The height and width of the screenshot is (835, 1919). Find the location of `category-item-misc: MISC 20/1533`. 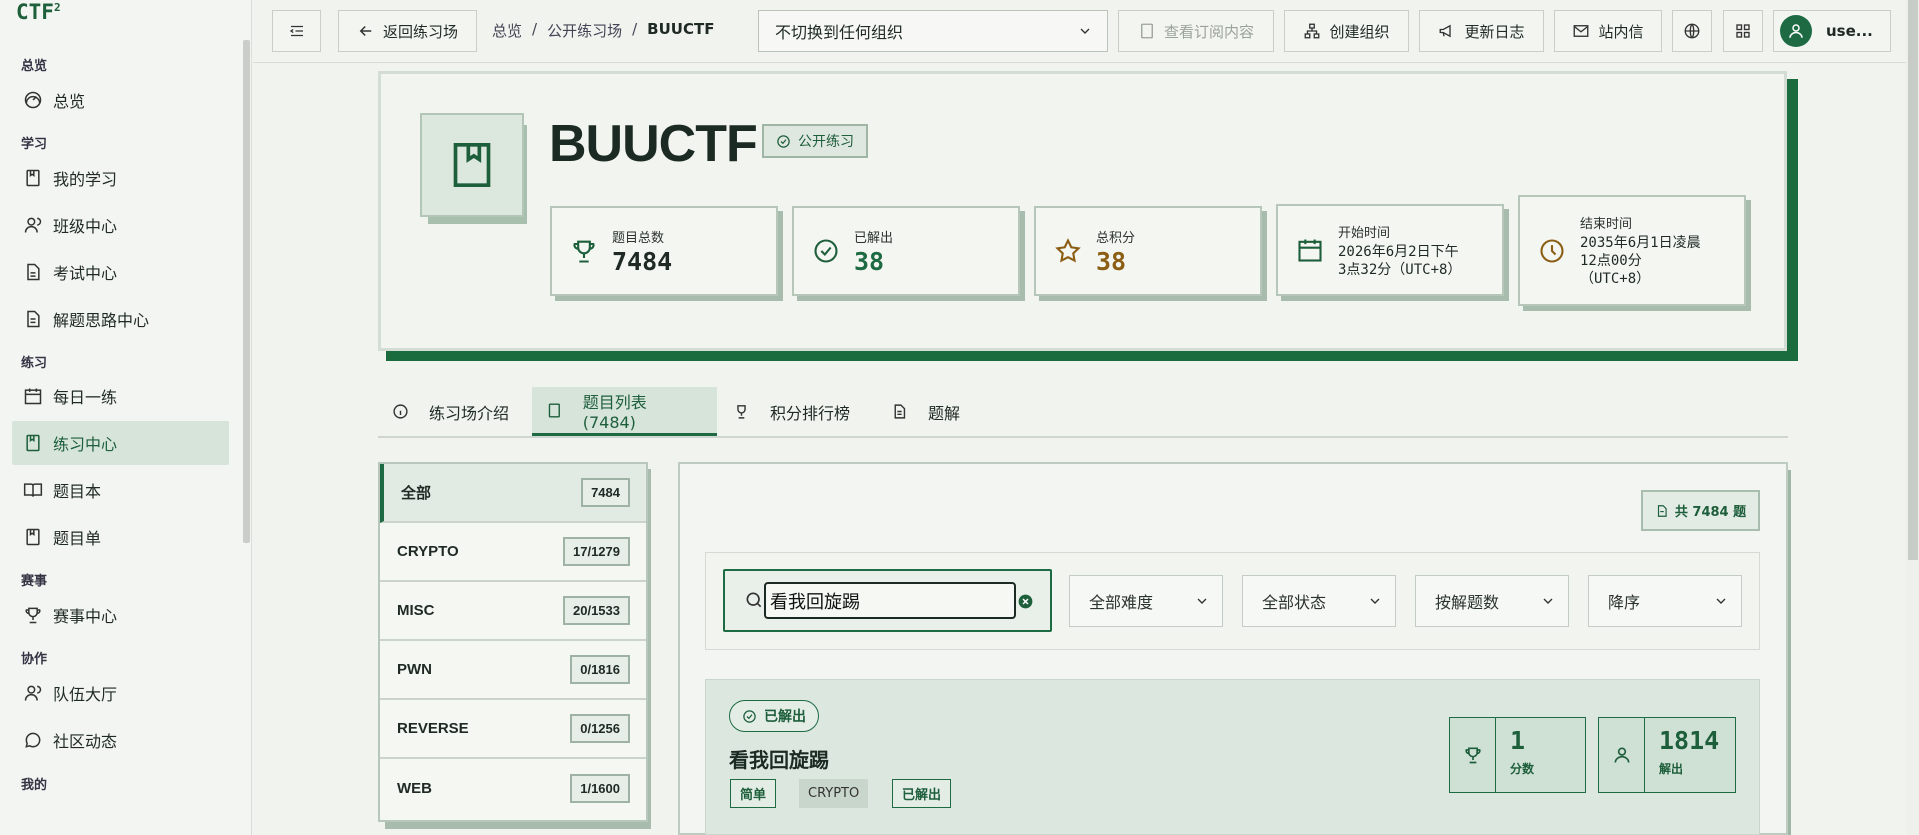

category-item-misc: MISC 20/1533 is located at coordinates (513, 611).